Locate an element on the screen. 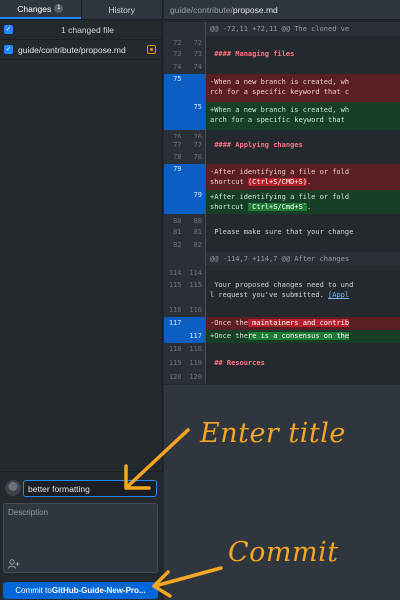 The width and height of the screenshot is (400, 600). changes-count-badge: 1 is located at coordinates (59, 8).